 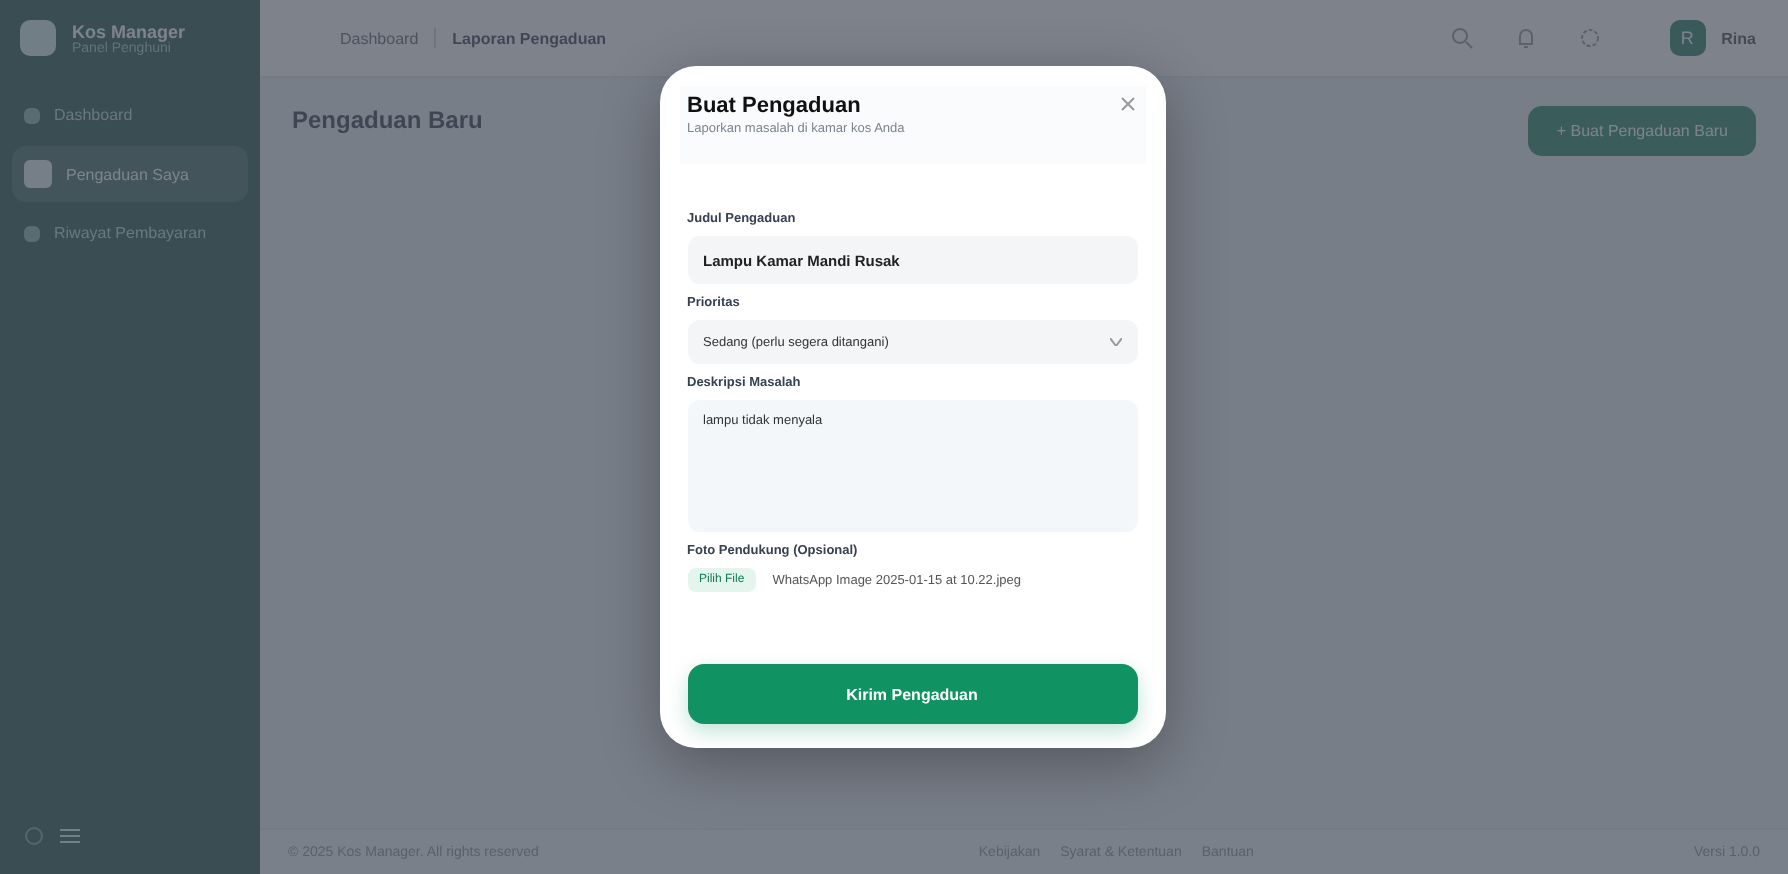 I want to click on submit-button: Kirim Pengaduan, so click(x=912, y=694).